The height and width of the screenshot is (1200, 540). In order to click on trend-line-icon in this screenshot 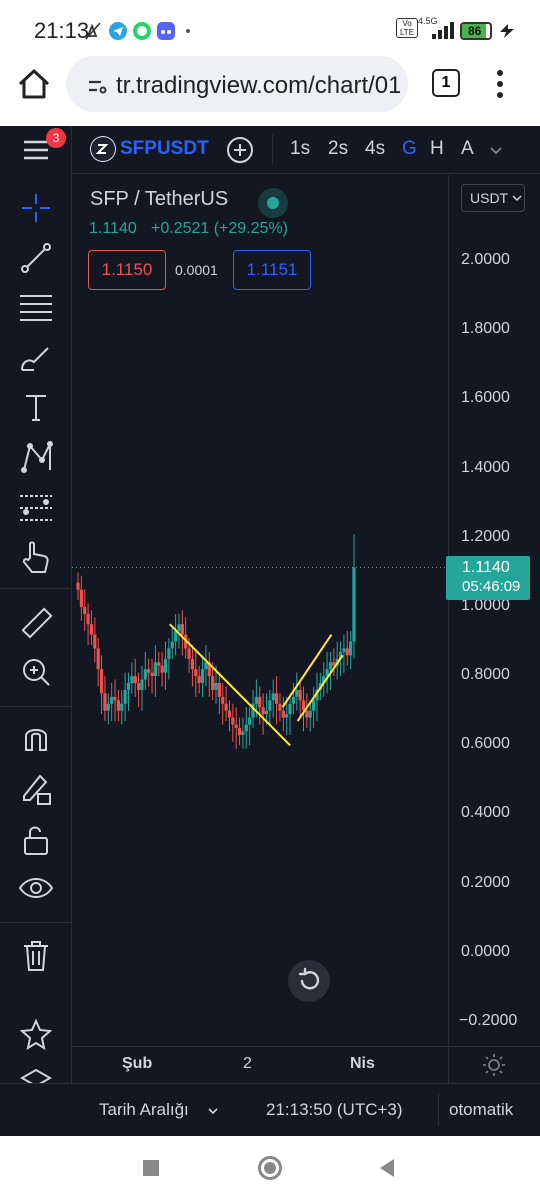, I will do `click(36, 258)`.